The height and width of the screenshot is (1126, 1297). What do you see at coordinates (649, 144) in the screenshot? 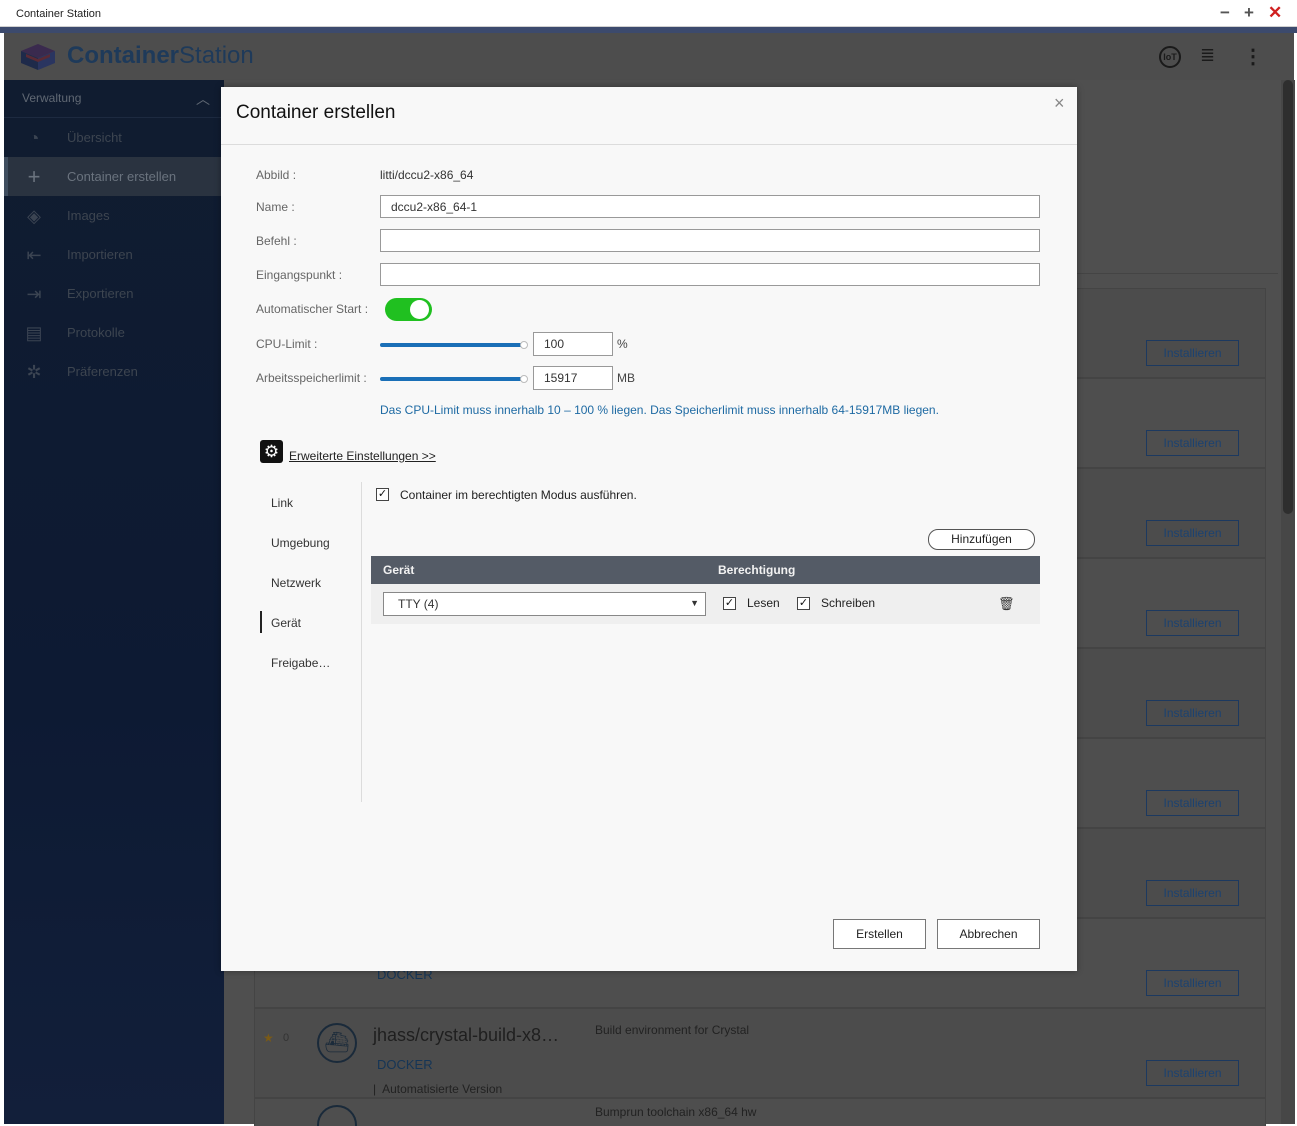
I see `dialog-divider` at bounding box center [649, 144].